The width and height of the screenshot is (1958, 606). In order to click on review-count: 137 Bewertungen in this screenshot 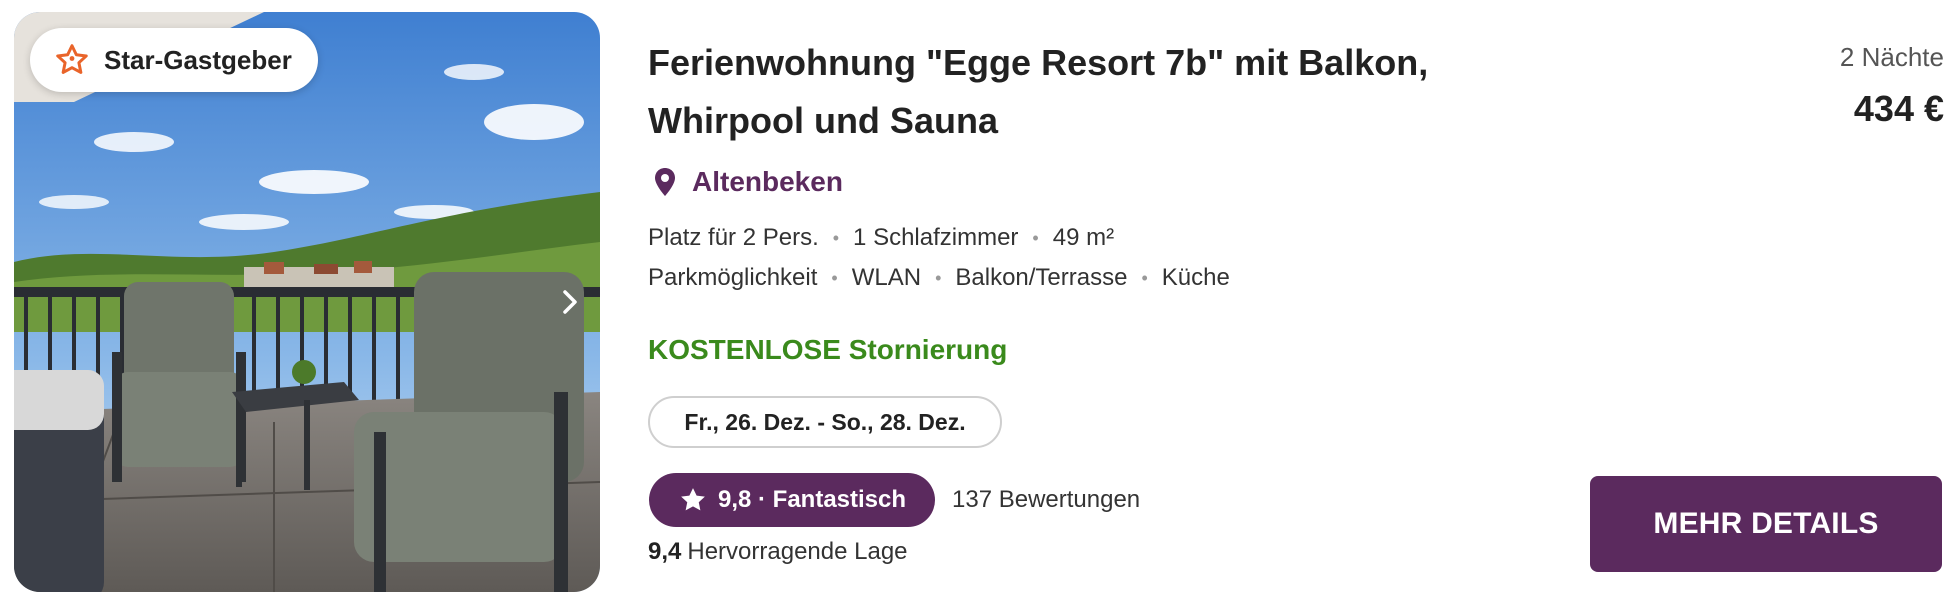, I will do `click(1046, 500)`.